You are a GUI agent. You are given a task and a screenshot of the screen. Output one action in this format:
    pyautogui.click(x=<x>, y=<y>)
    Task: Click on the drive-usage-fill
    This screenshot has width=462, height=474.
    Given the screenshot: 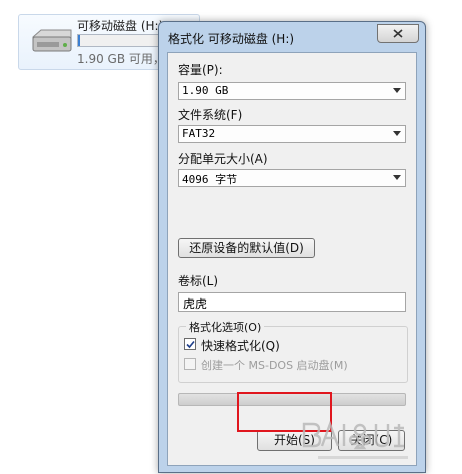 What is the action you would take?
    pyautogui.click(x=79, y=40)
    